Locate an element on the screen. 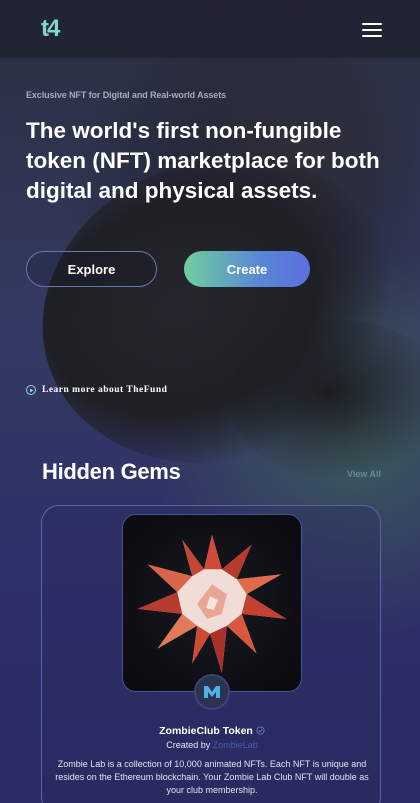 The height and width of the screenshot is (803, 420). creator-avatar is located at coordinates (212, 692).